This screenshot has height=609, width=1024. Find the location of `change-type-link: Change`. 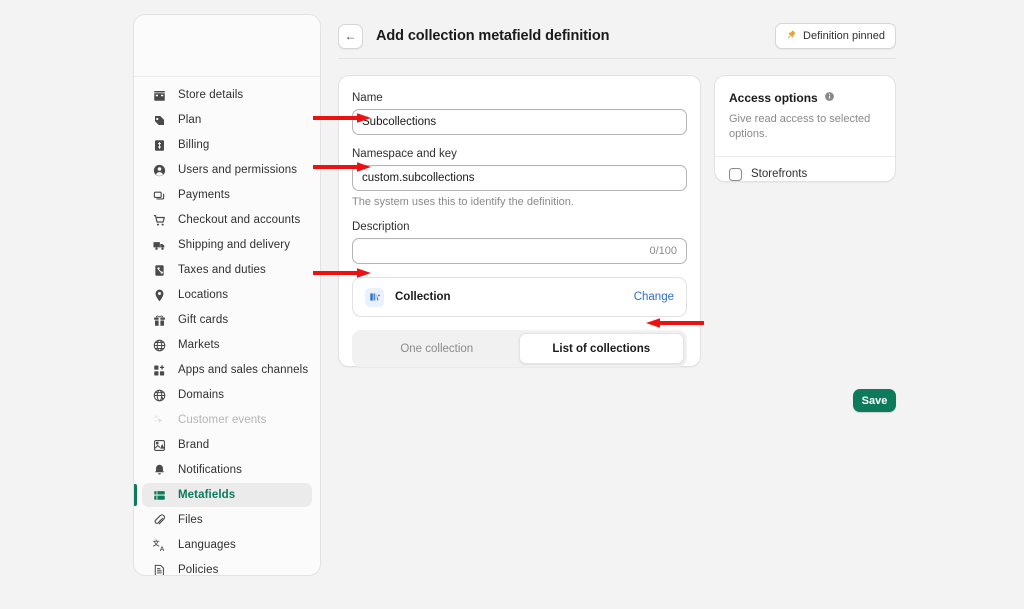

change-type-link: Change is located at coordinates (654, 297).